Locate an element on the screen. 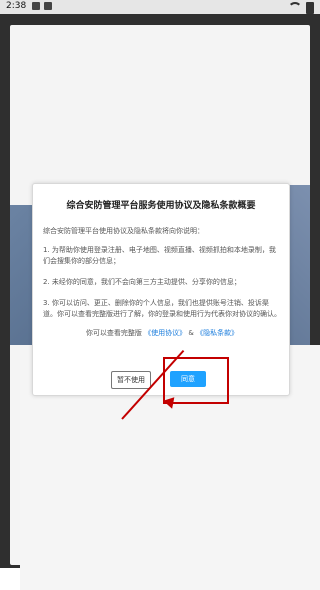 Image resolution: width=320 pixels, height=590 pixels. decline-button: 暂不使用 is located at coordinates (131, 380).